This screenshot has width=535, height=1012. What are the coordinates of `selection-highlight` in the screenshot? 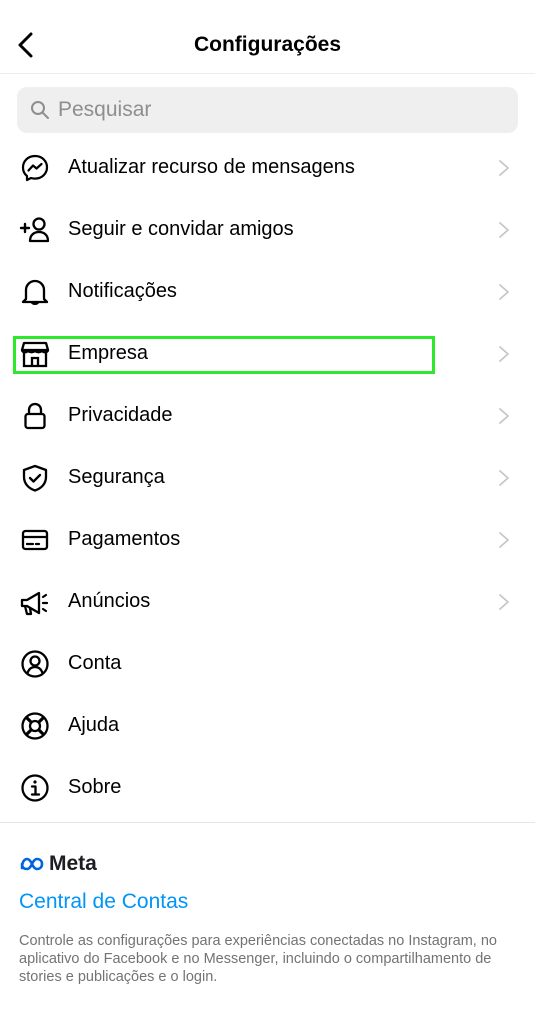 It's located at (224, 355).